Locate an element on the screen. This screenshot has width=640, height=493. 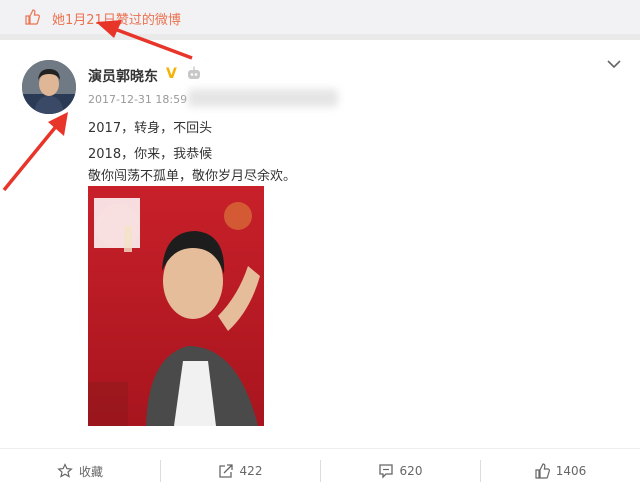
comment-count: 620 is located at coordinates (411, 471).